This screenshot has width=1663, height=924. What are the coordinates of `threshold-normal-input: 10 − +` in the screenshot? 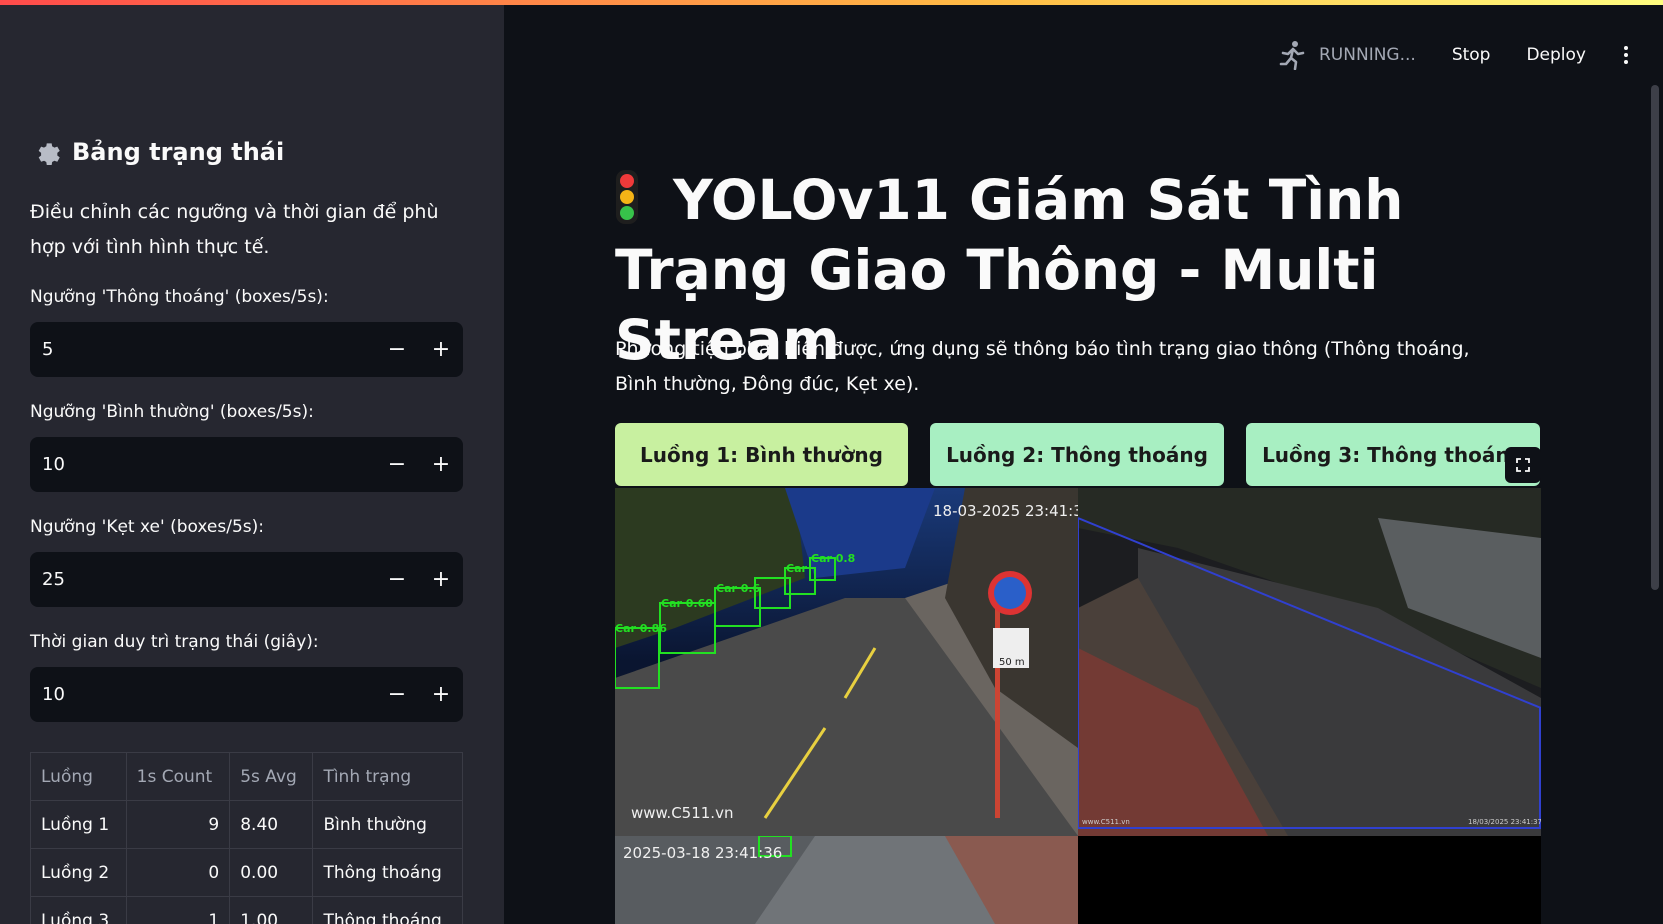 It's located at (246, 464).